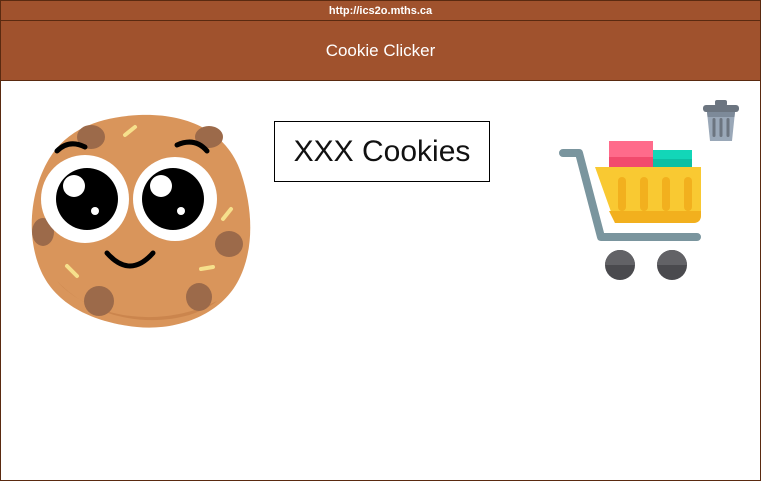 The width and height of the screenshot is (761, 481). I want to click on cookie-counter: XXX Cookies, so click(382, 151).